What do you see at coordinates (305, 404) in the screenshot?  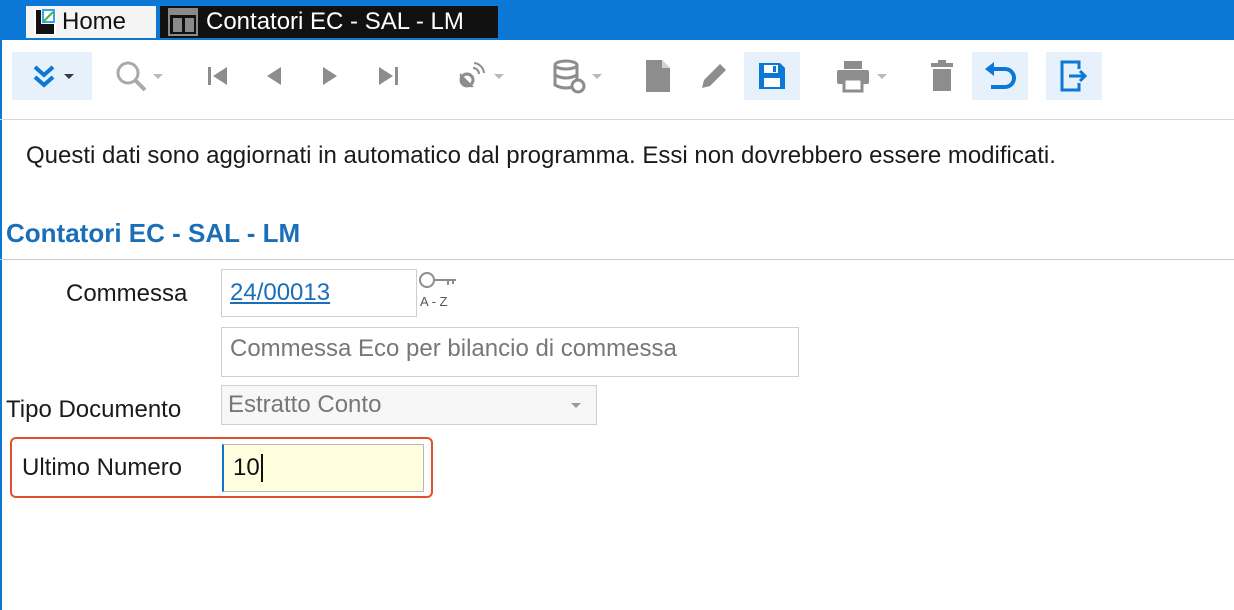 I see `tipo-documento-value: Estratto Conto` at bounding box center [305, 404].